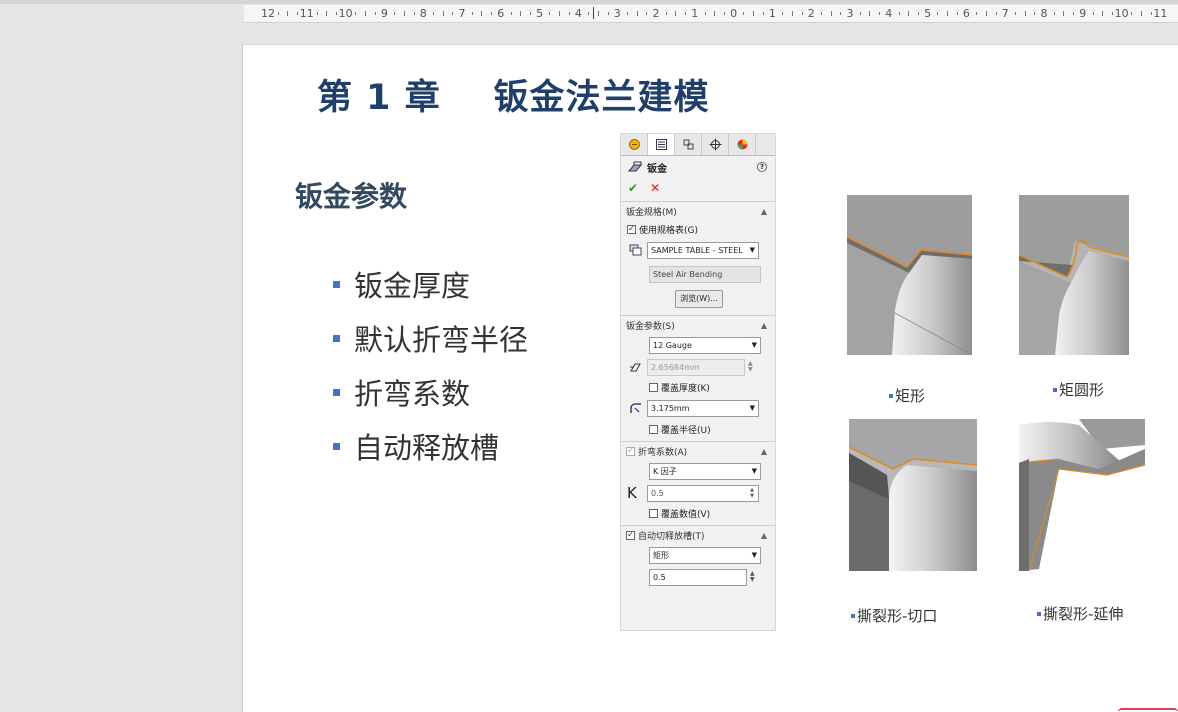  I want to click on bullet-list: 钣金厚度 默认折弯半径 折弯系数 自动释放槽, so click(430, 365).